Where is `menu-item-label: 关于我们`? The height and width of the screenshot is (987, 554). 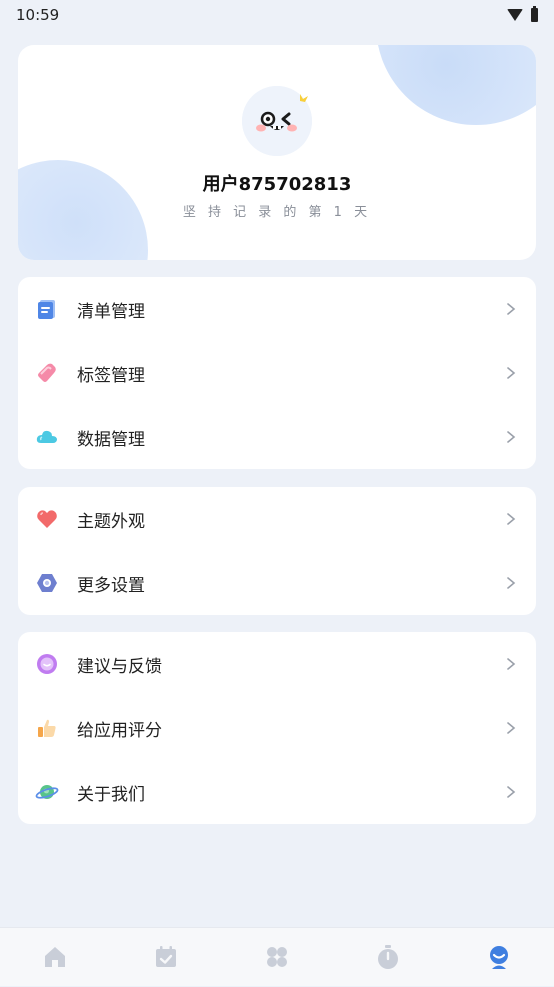 menu-item-label: 关于我们 is located at coordinates (111, 794).